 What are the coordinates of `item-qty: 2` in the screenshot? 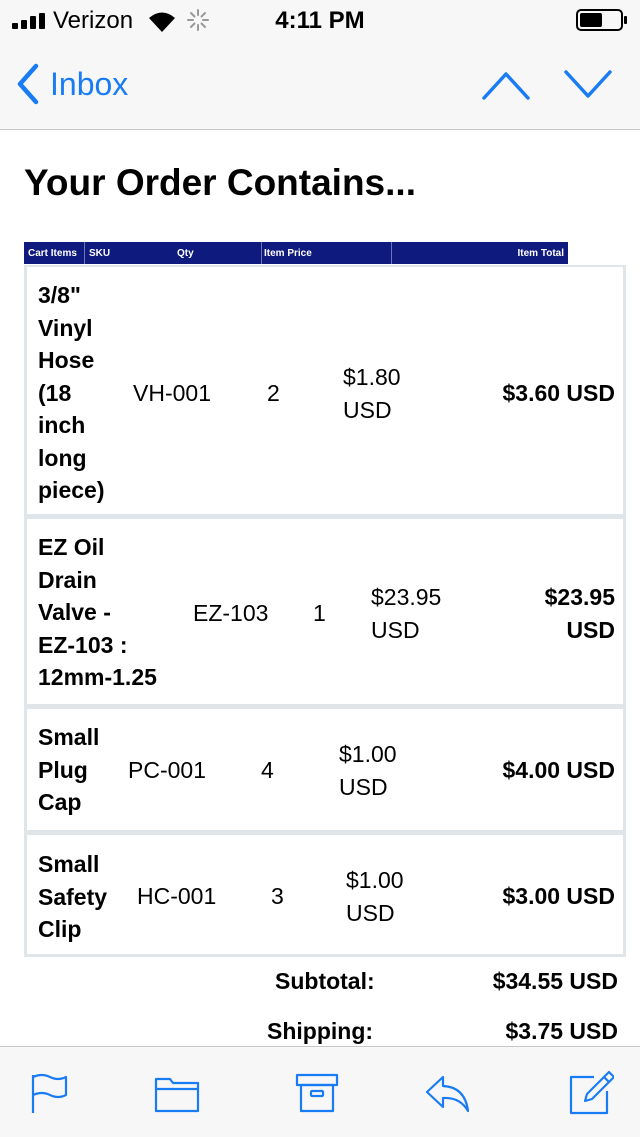 It's located at (273, 393).